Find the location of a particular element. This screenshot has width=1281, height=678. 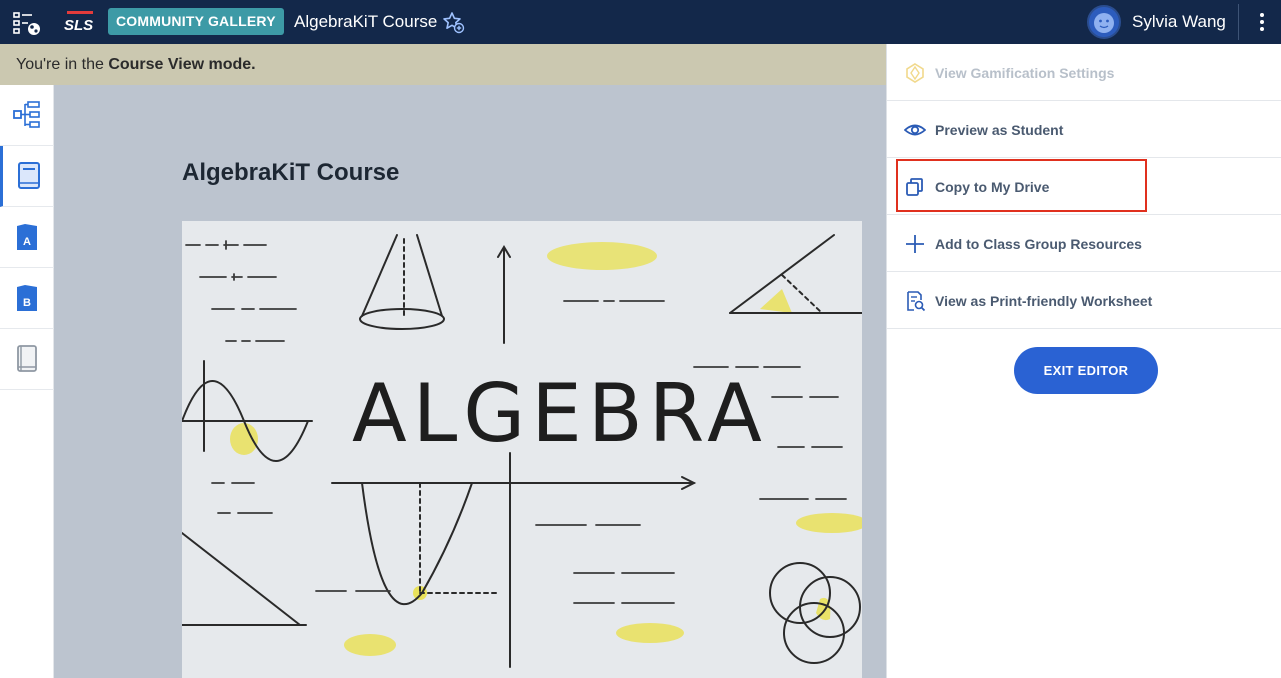

mode-banner-mode: Course View mode. is located at coordinates (182, 64).